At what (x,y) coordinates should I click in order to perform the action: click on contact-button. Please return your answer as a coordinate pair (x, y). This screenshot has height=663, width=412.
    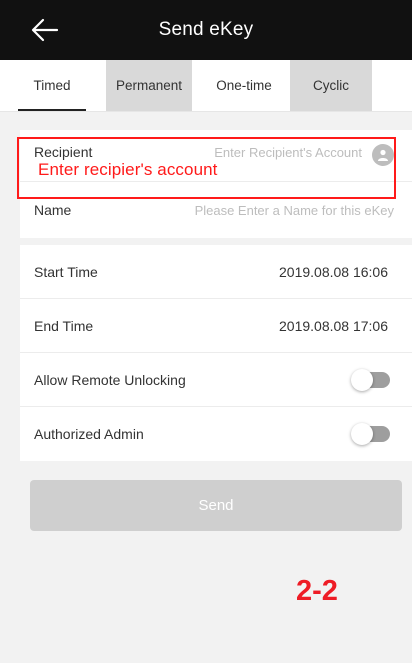
    Looking at the image, I should click on (383, 155).